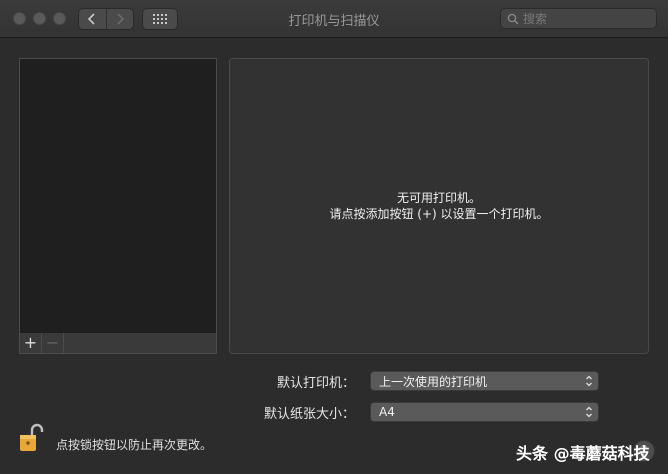 The width and height of the screenshot is (668, 474). I want to click on default-printer-select: 上一次使用的打印机, so click(484, 381).